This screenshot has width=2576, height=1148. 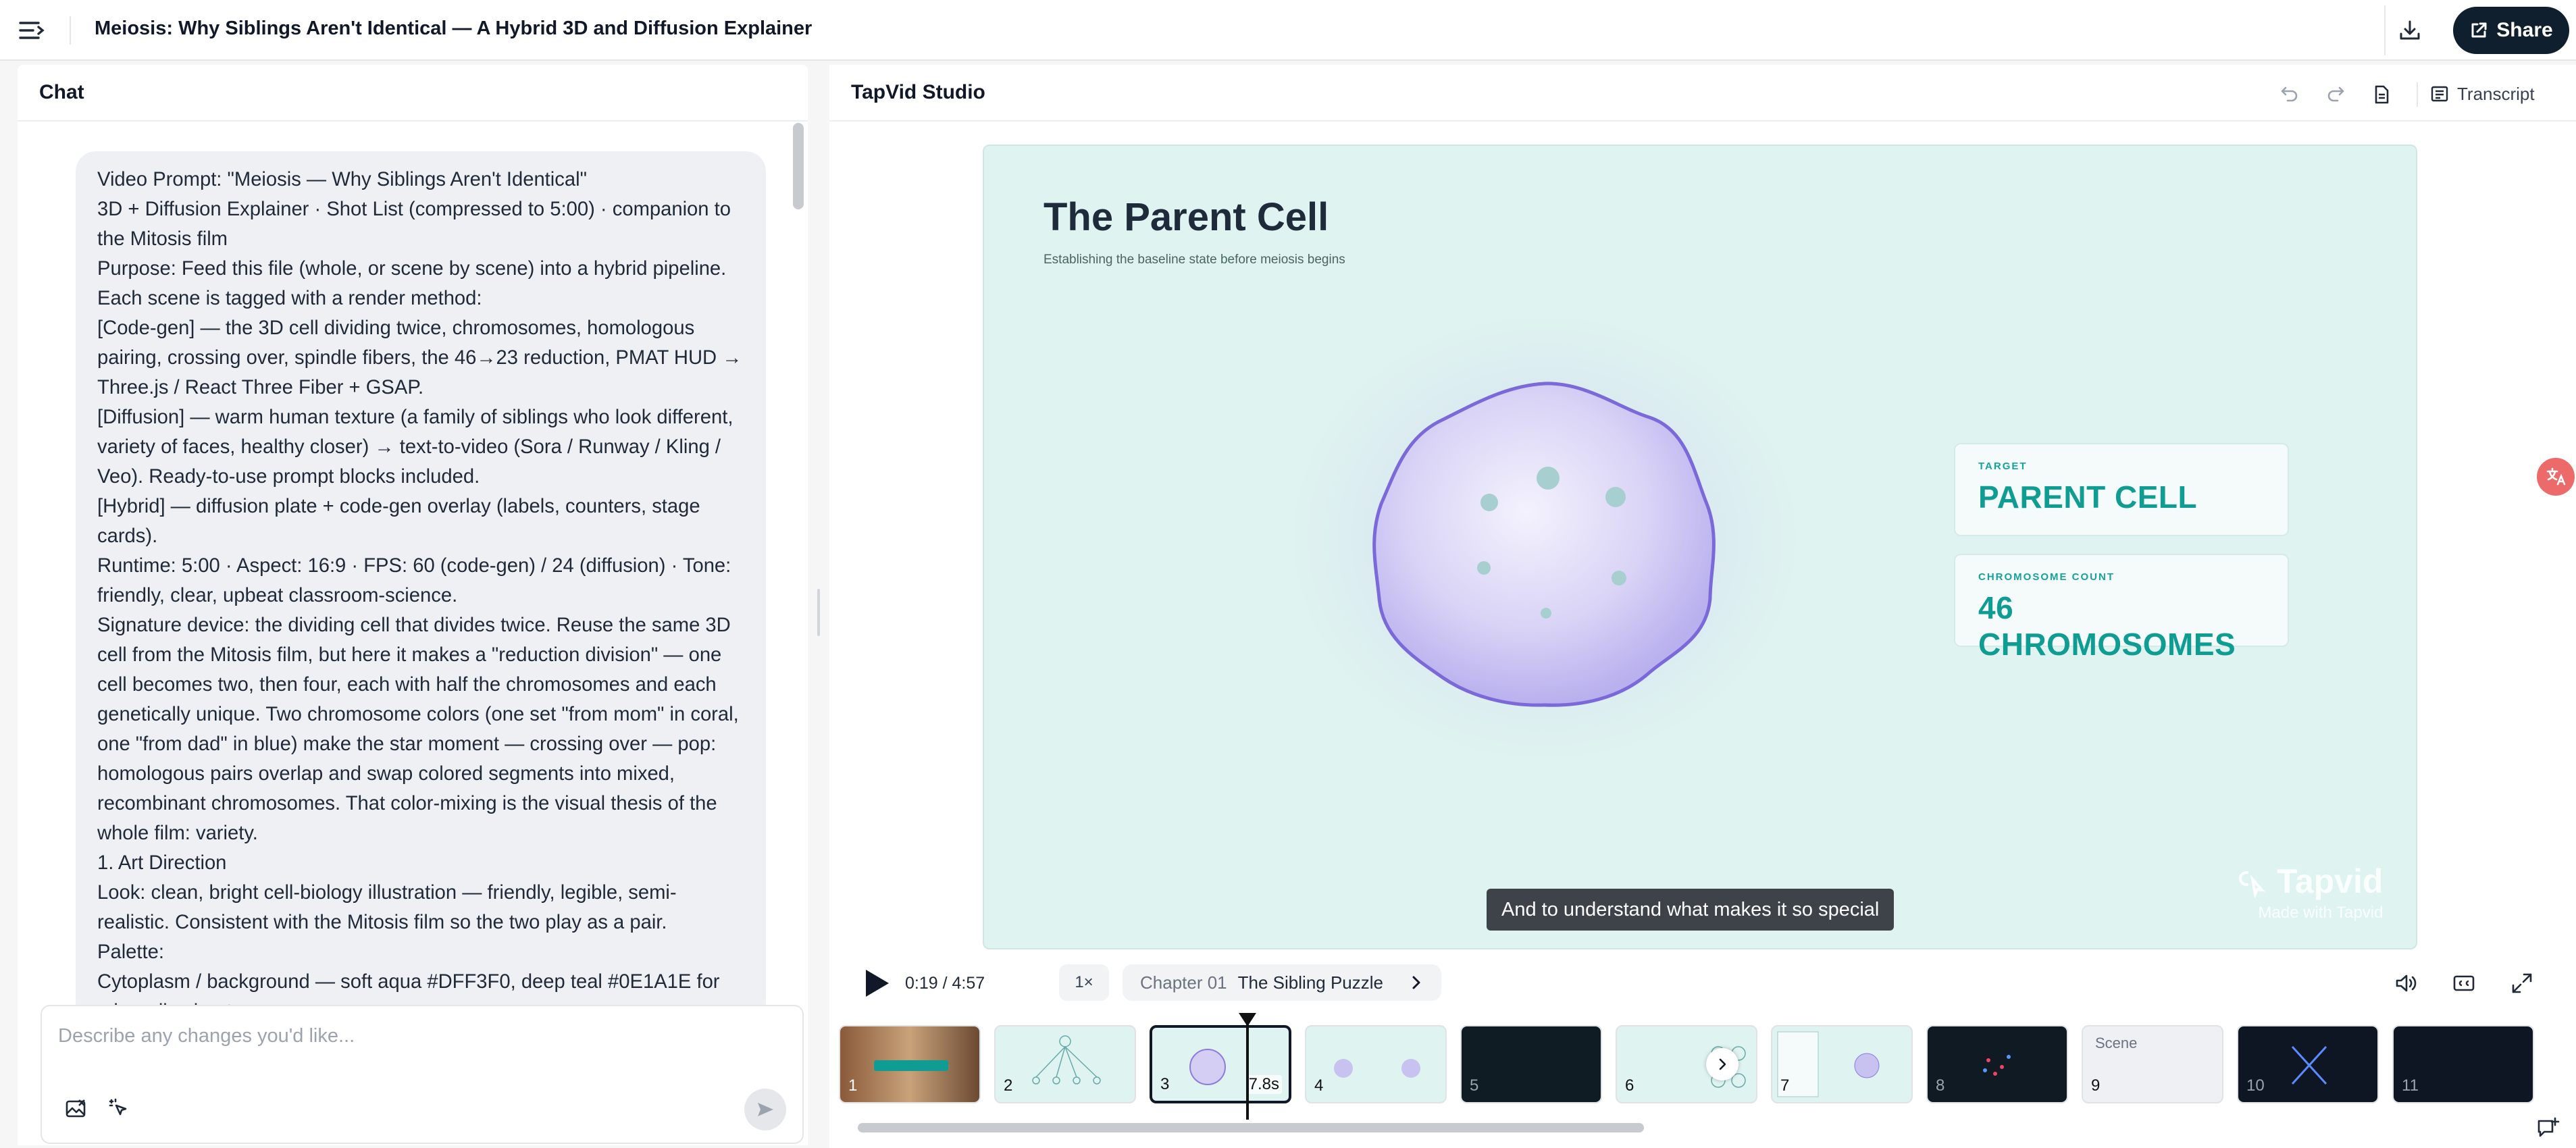 I want to click on scene-thumbnail-7: 7, so click(x=1842, y=1064).